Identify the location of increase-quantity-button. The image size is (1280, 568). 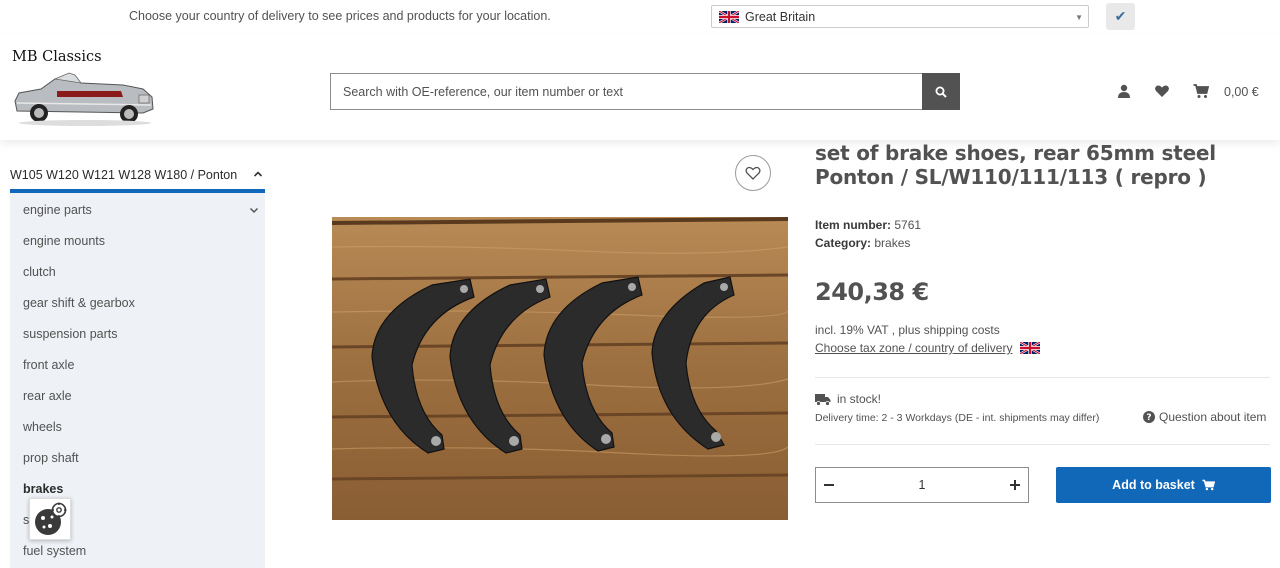
(1016, 485).